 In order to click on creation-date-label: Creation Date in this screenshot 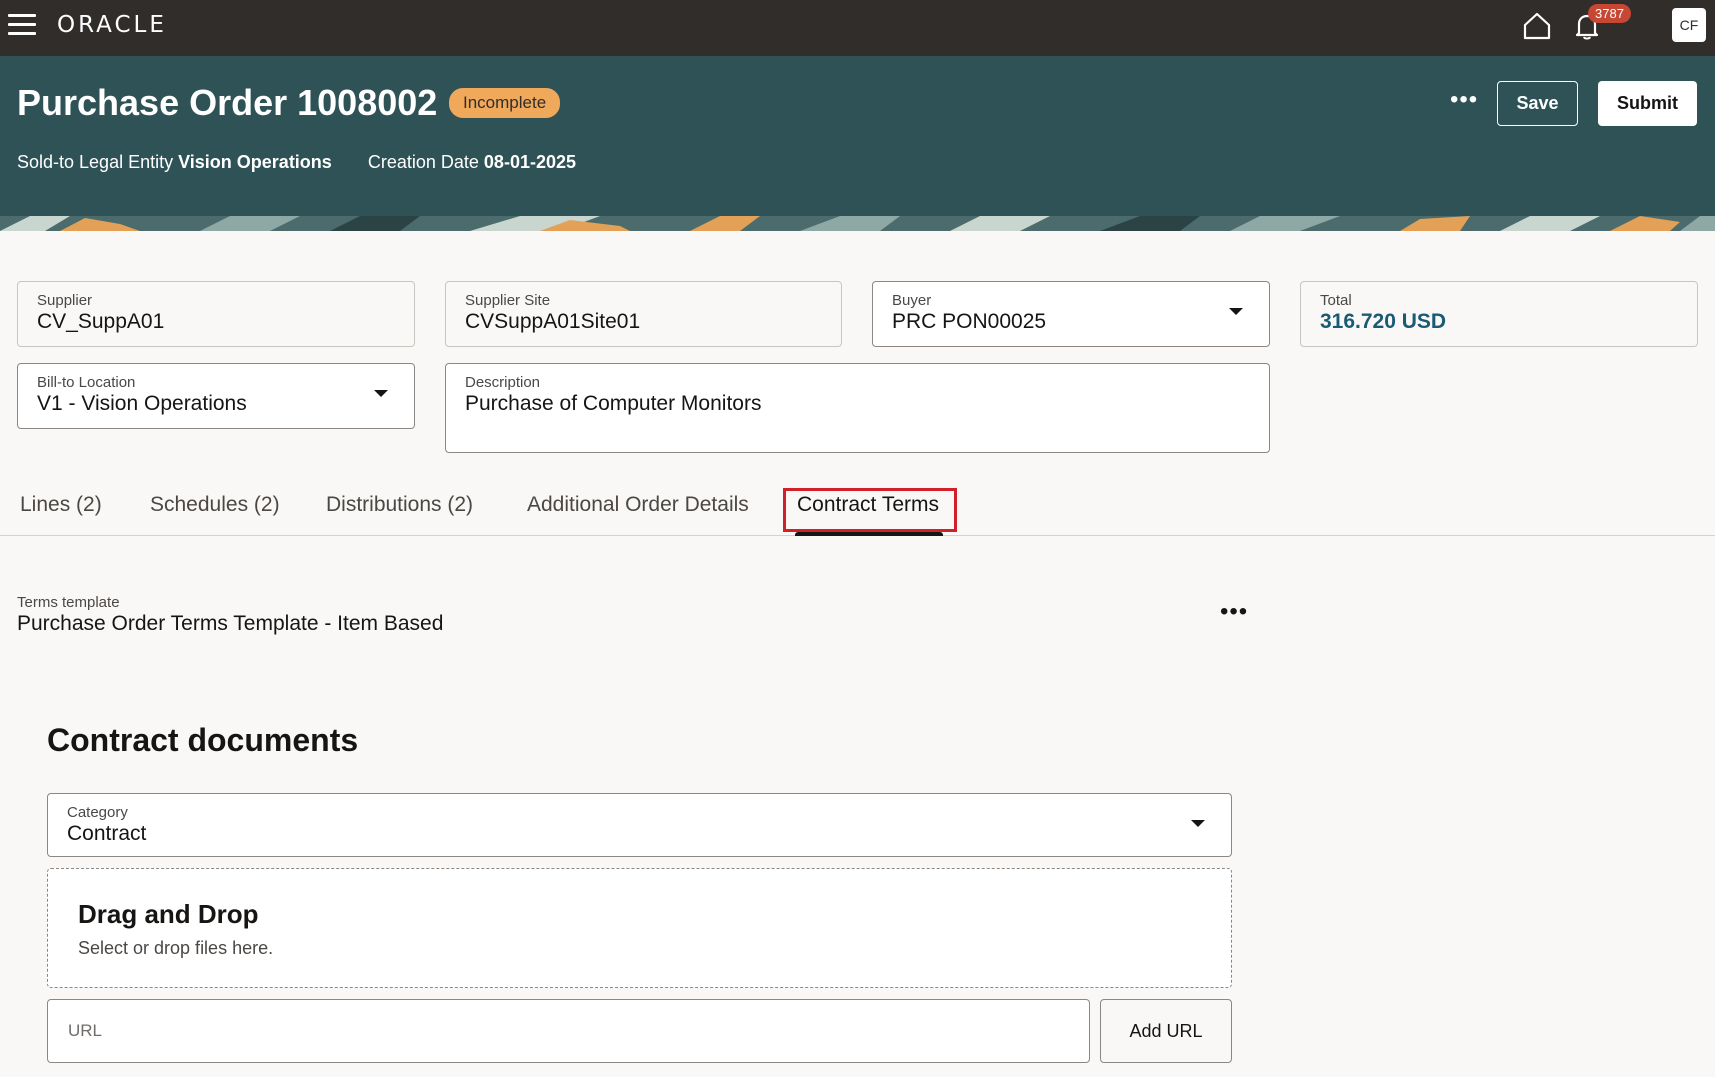, I will do `click(423, 162)`.